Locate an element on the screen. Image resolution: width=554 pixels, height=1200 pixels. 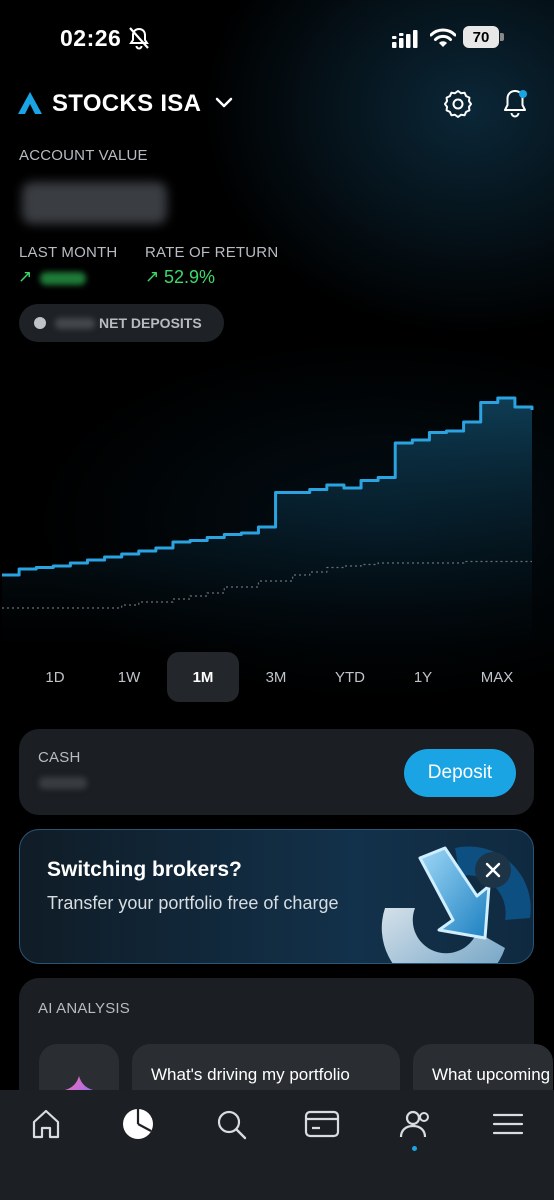
timeframe-1y: 1Y is located at coordinates (423, 677).